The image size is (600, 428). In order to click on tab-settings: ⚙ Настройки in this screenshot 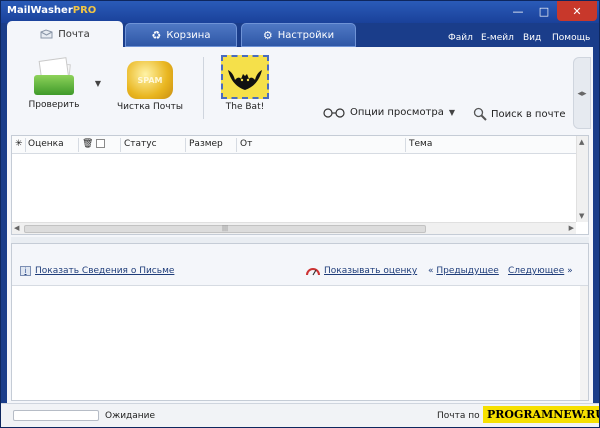, I will do `click(298, 35)`.